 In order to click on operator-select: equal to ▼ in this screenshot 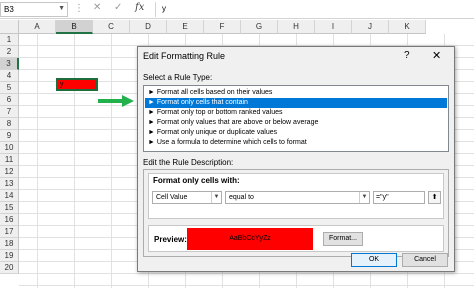, I will do `click(297, 197)`.